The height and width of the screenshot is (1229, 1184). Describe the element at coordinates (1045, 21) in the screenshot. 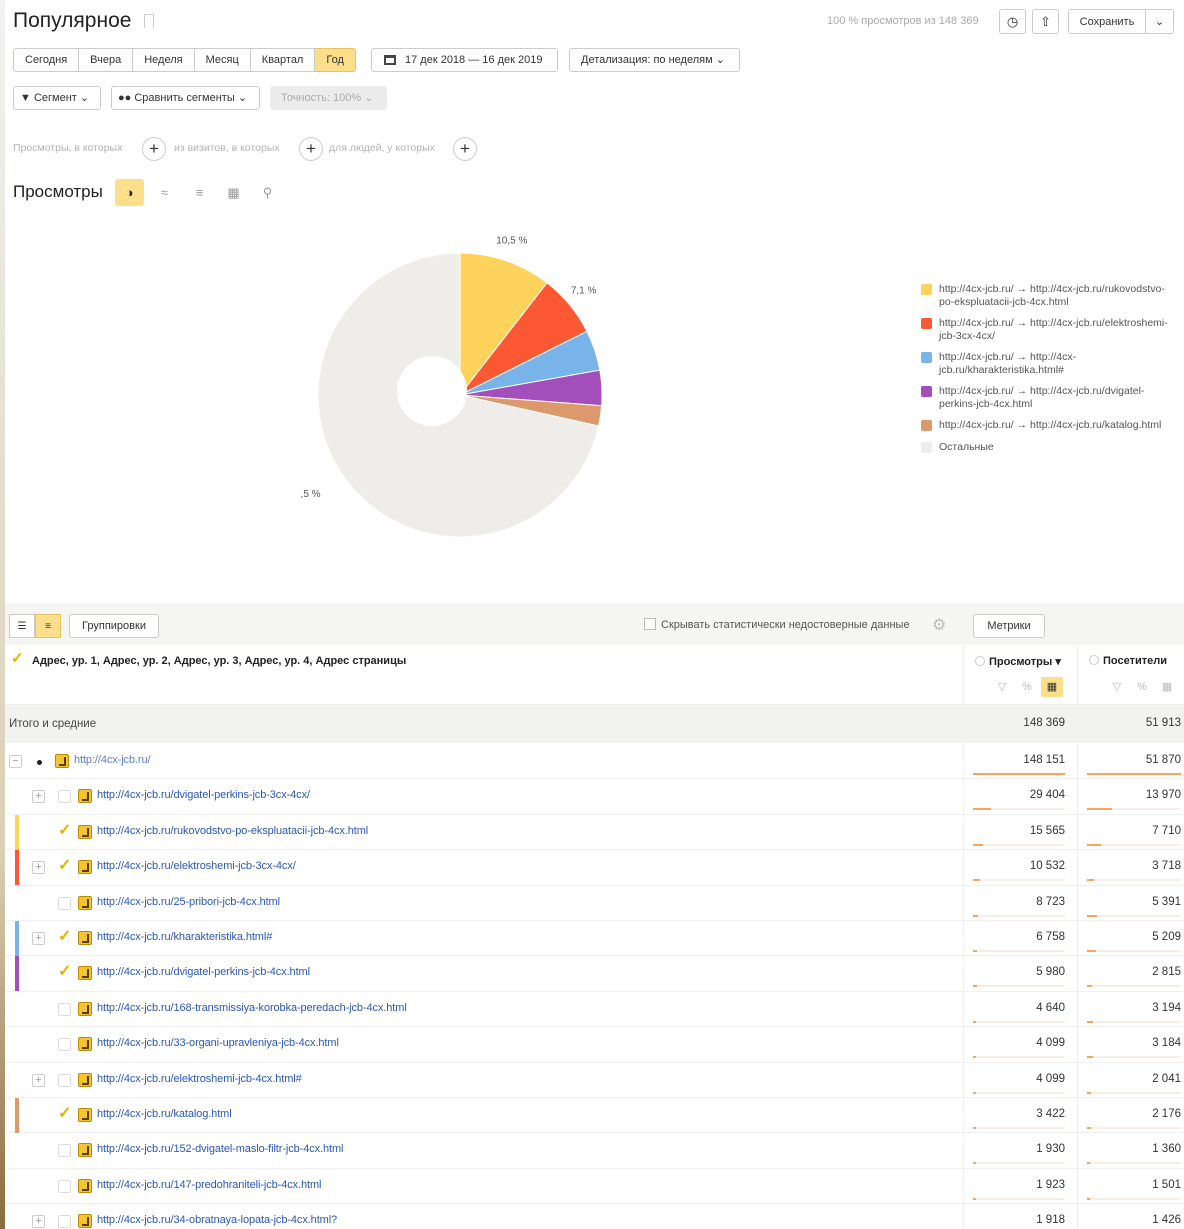

I see `export-button: ⇧` at that location.